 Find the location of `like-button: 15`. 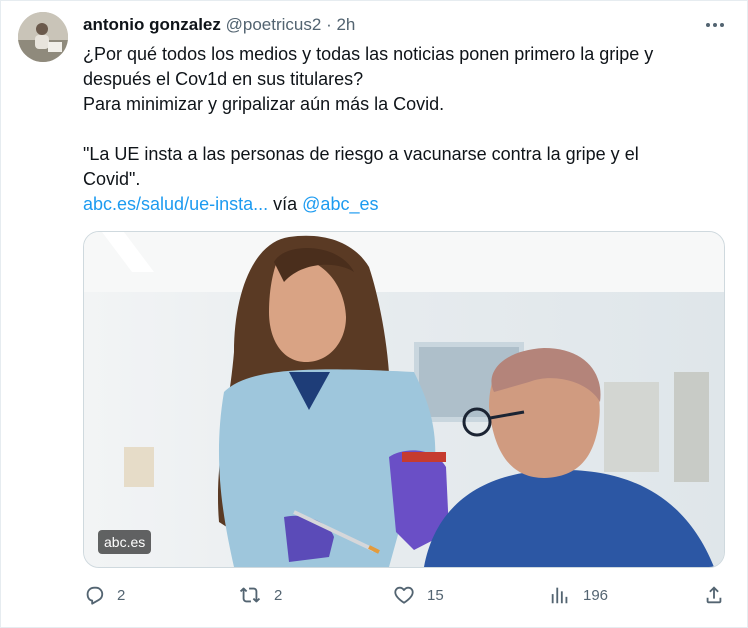

like-button: 15 is located at coordinates (418, 595).